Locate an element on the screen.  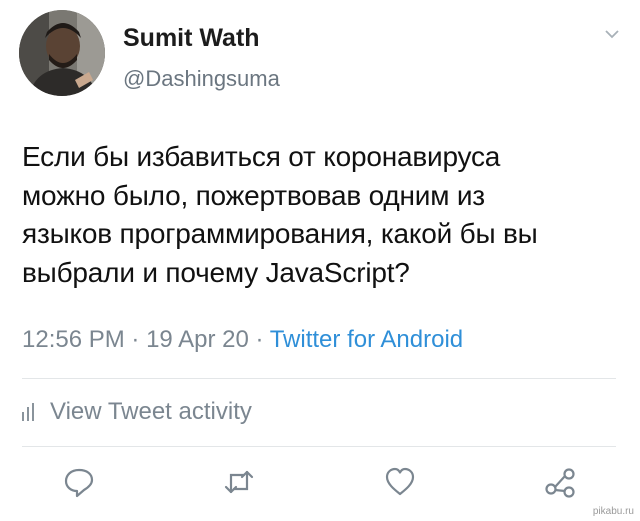
like-icon is located at coordinates (400, 482).